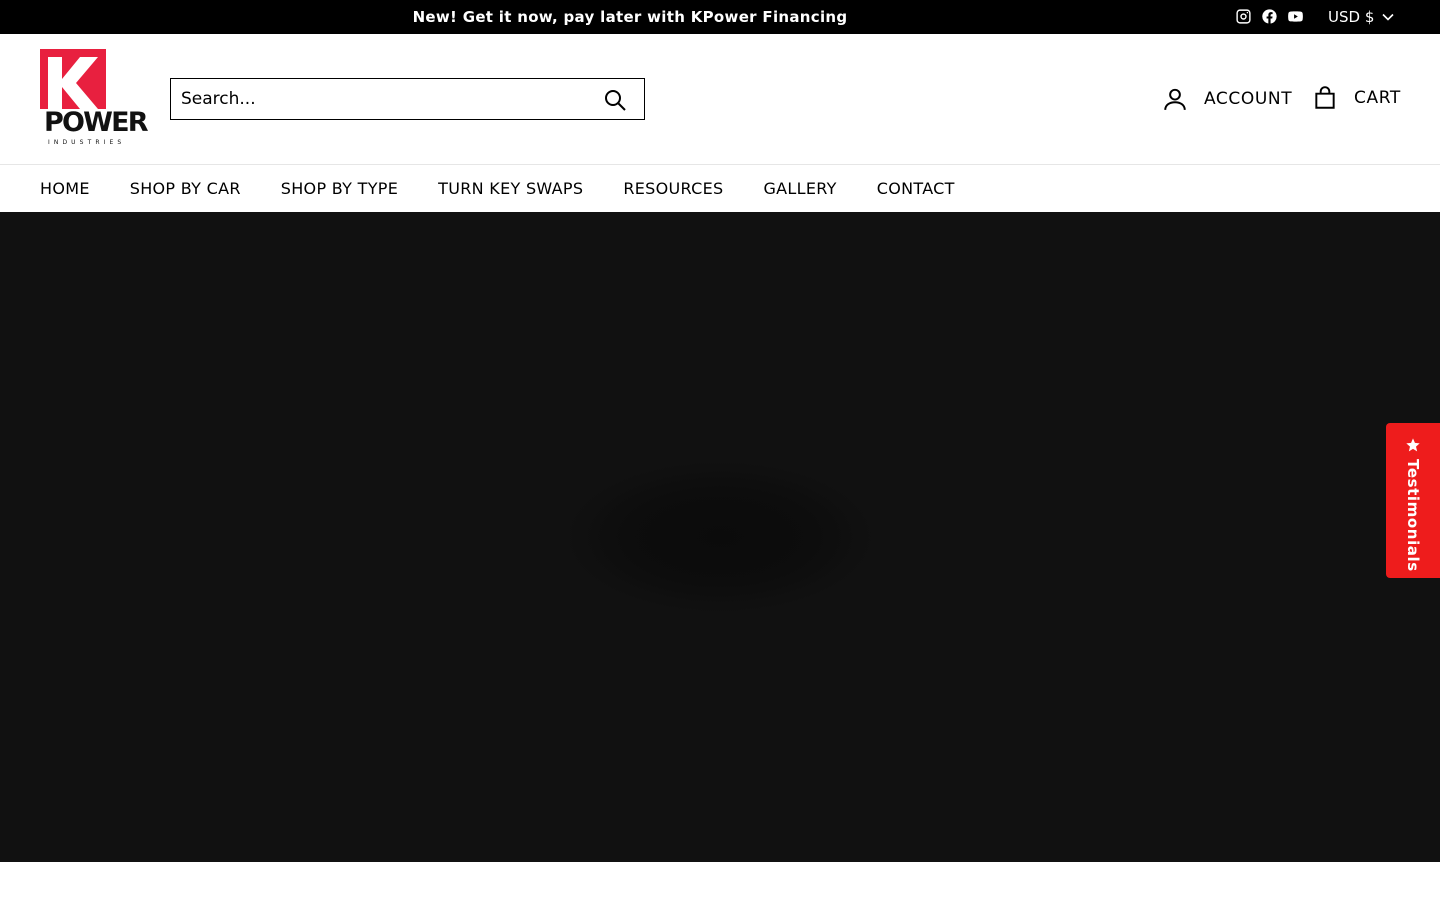 The height and width of the screenshot is (900, 1440). Describe the element at coordinates (916, 188) in the screenshot. I see `nav-item-contact: CONTACT` at that location.